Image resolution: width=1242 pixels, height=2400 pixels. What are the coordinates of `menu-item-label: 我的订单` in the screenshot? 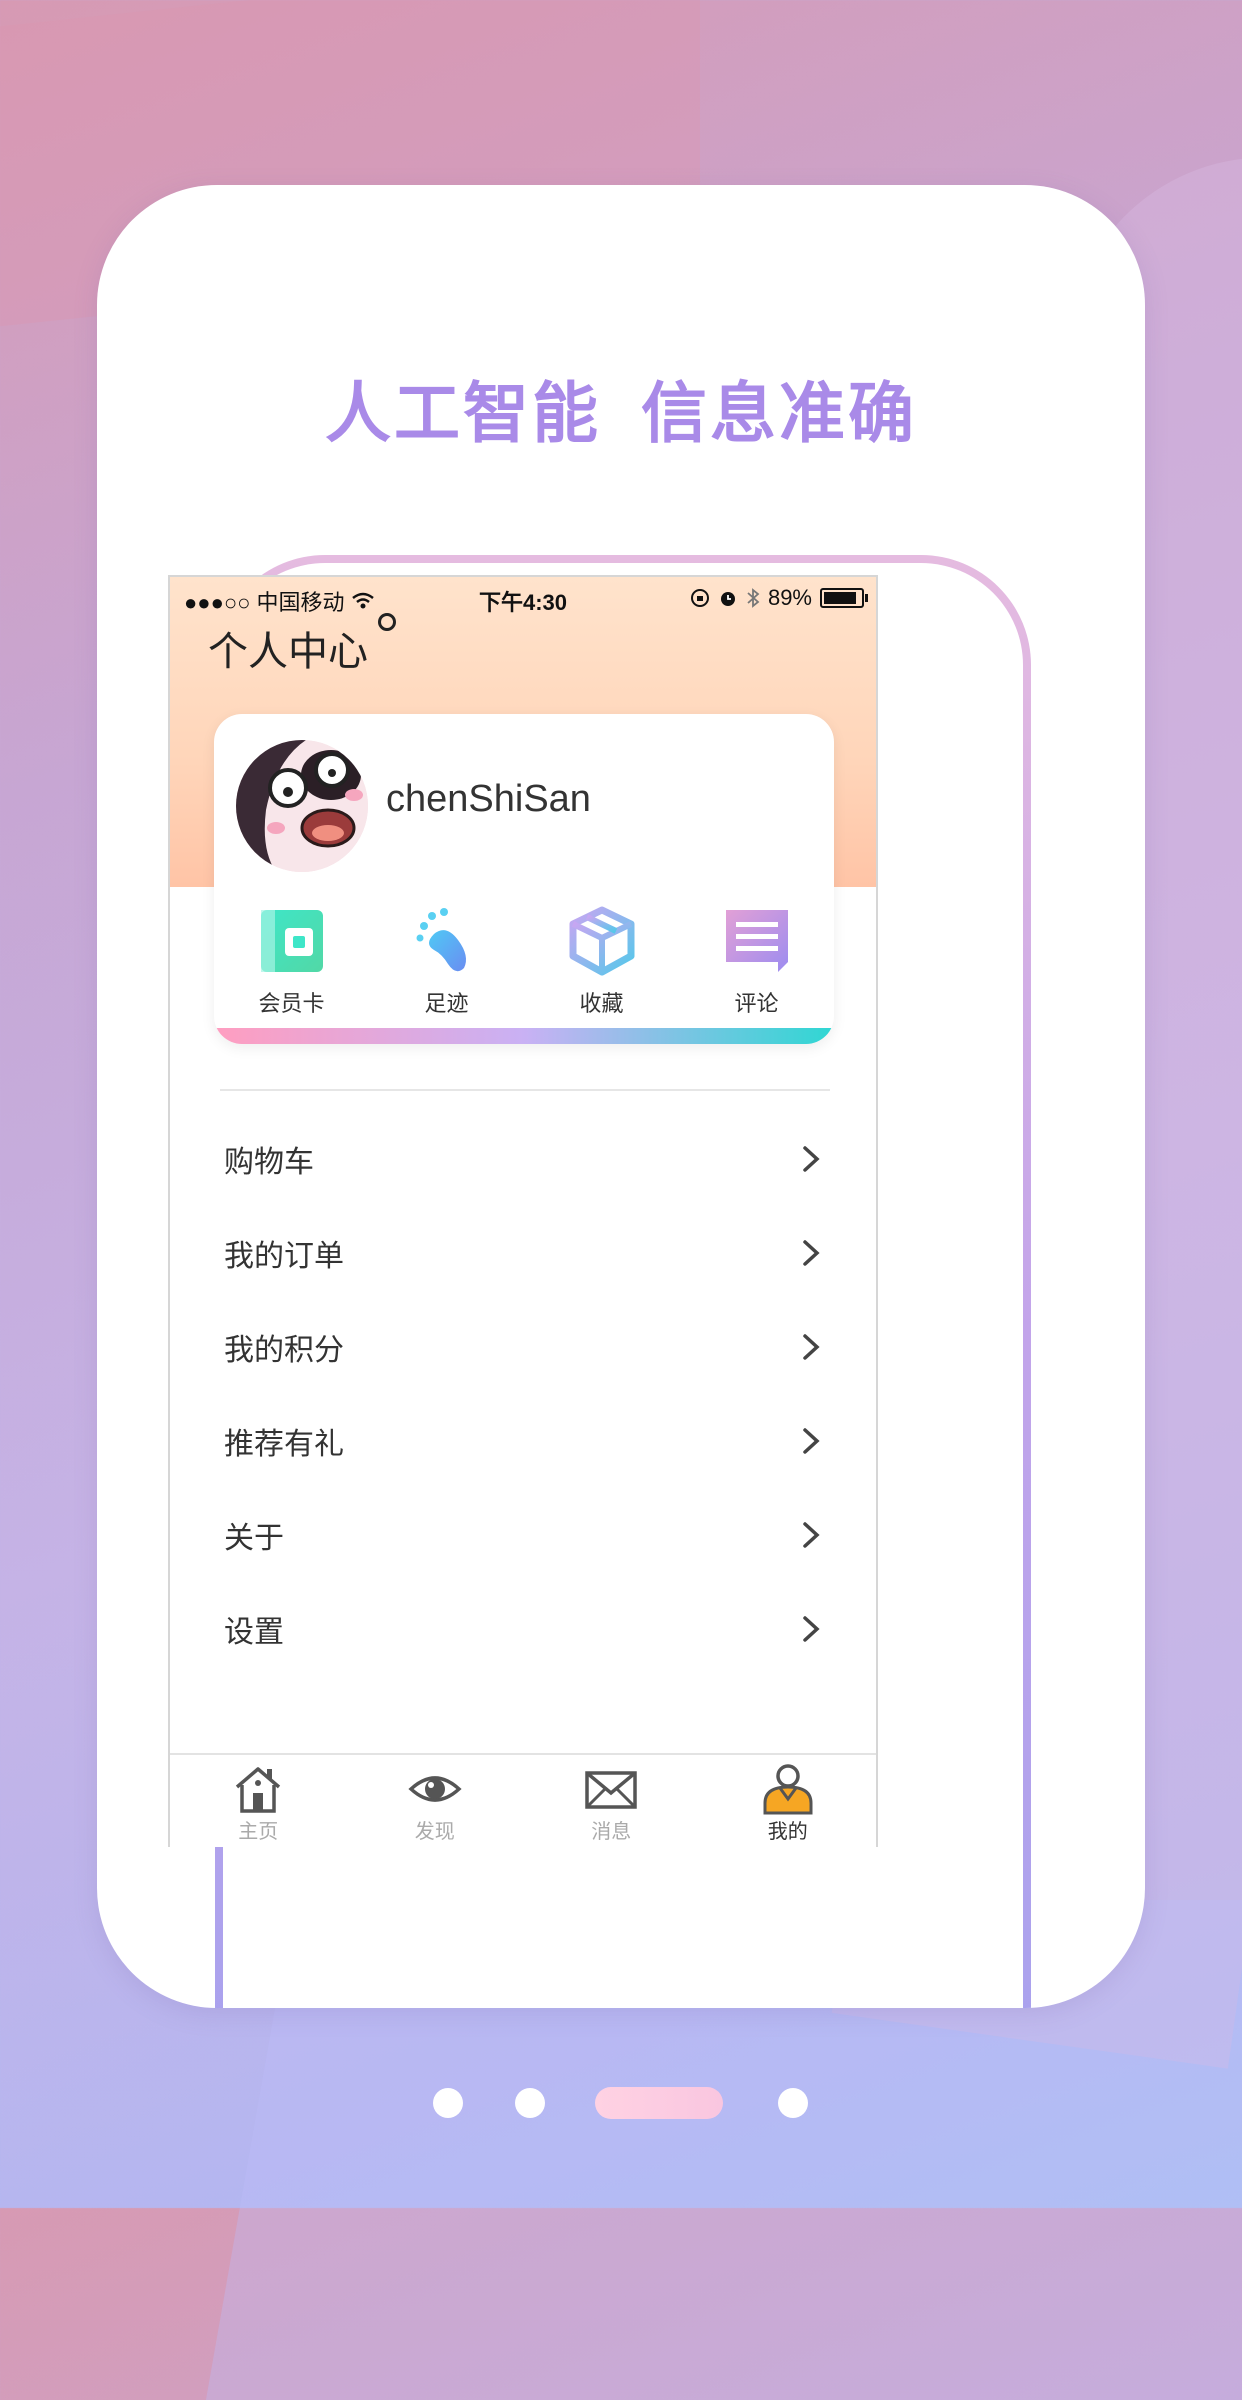 It's located at (284, 1256).